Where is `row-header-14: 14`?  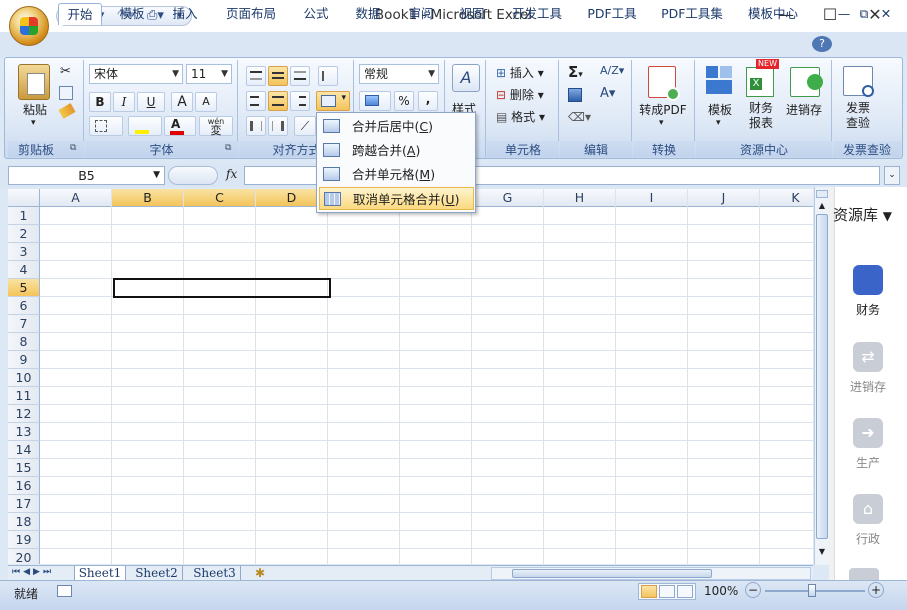
row-header-14: 14 is located at coordinates (24, 450).